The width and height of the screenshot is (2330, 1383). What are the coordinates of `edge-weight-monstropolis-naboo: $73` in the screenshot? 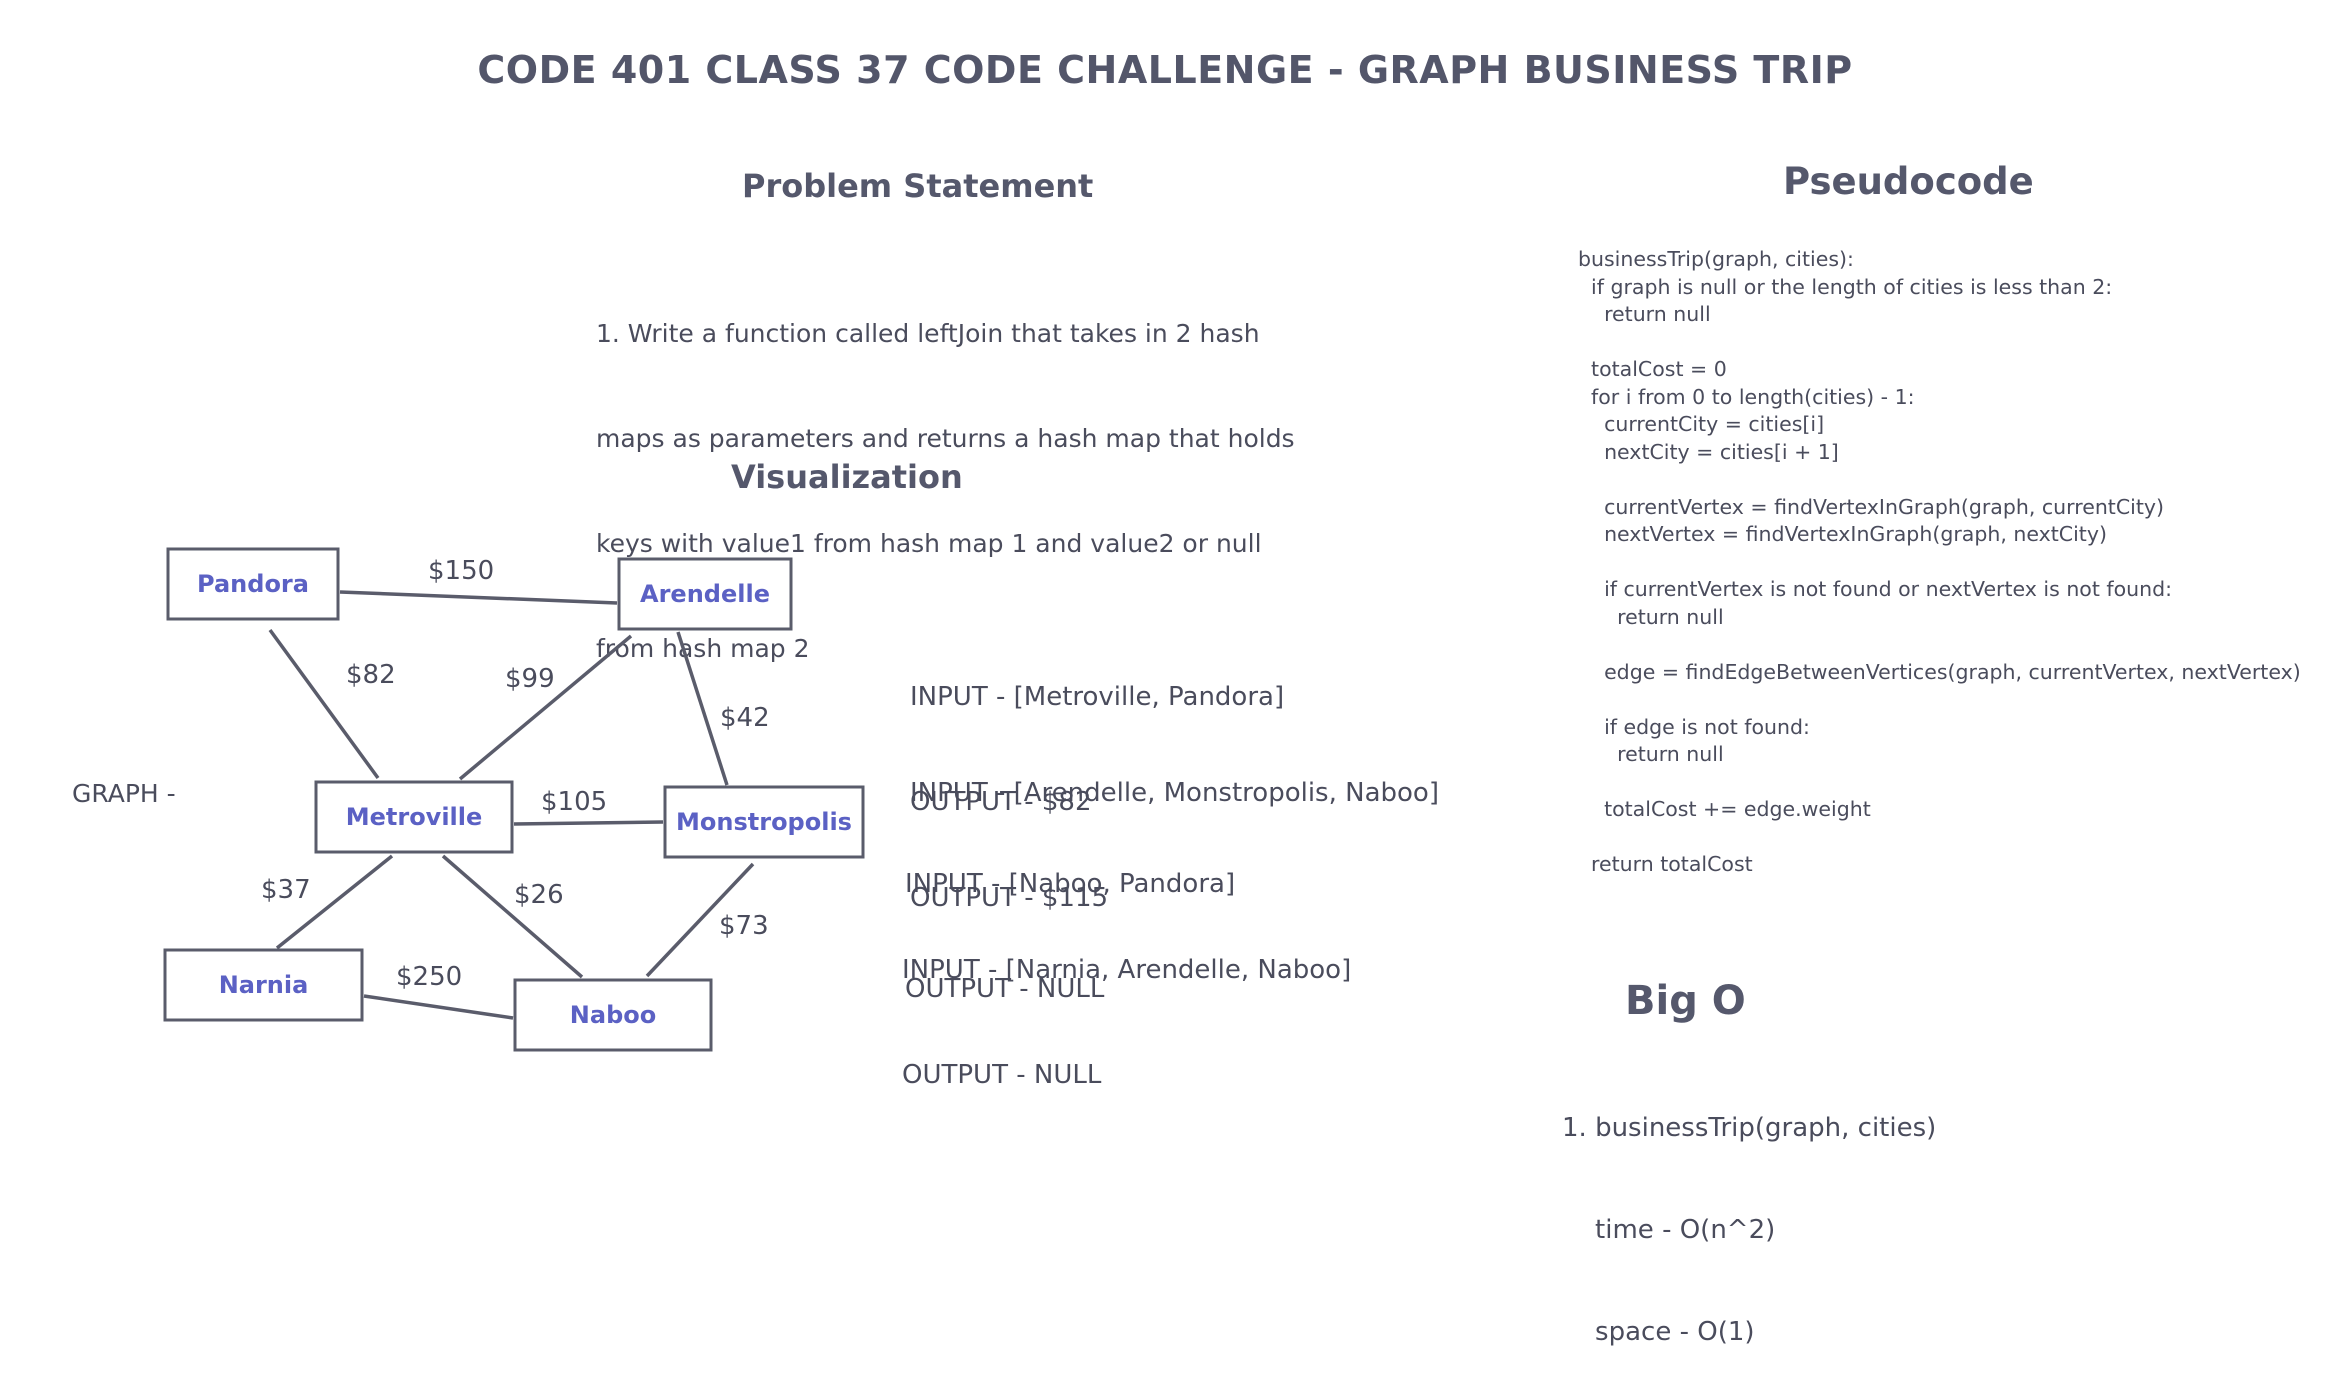 It's located at (744, 926).